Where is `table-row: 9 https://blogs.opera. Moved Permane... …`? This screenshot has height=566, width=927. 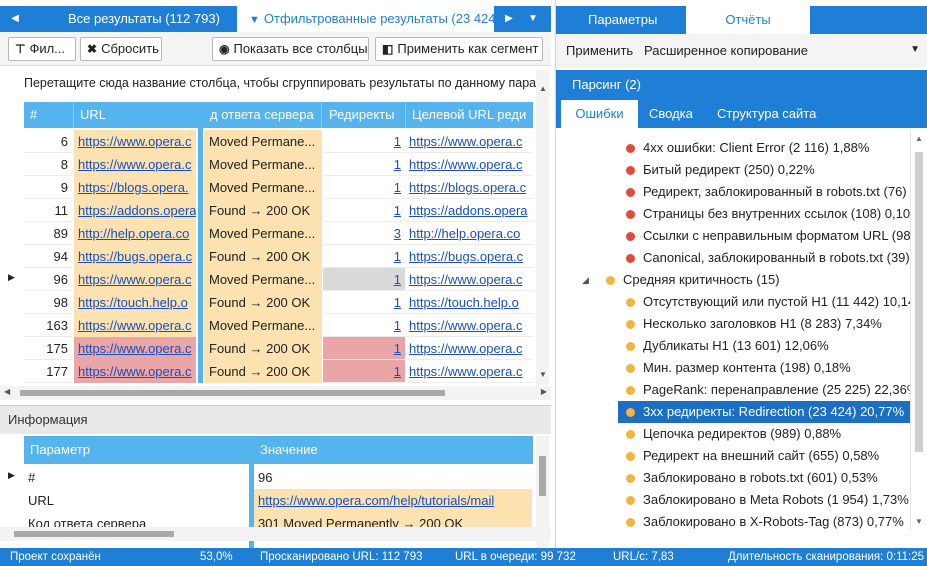 table-row: 9 https://blogs.opera. Moved Permane... … is located at coordinates (266, 187).